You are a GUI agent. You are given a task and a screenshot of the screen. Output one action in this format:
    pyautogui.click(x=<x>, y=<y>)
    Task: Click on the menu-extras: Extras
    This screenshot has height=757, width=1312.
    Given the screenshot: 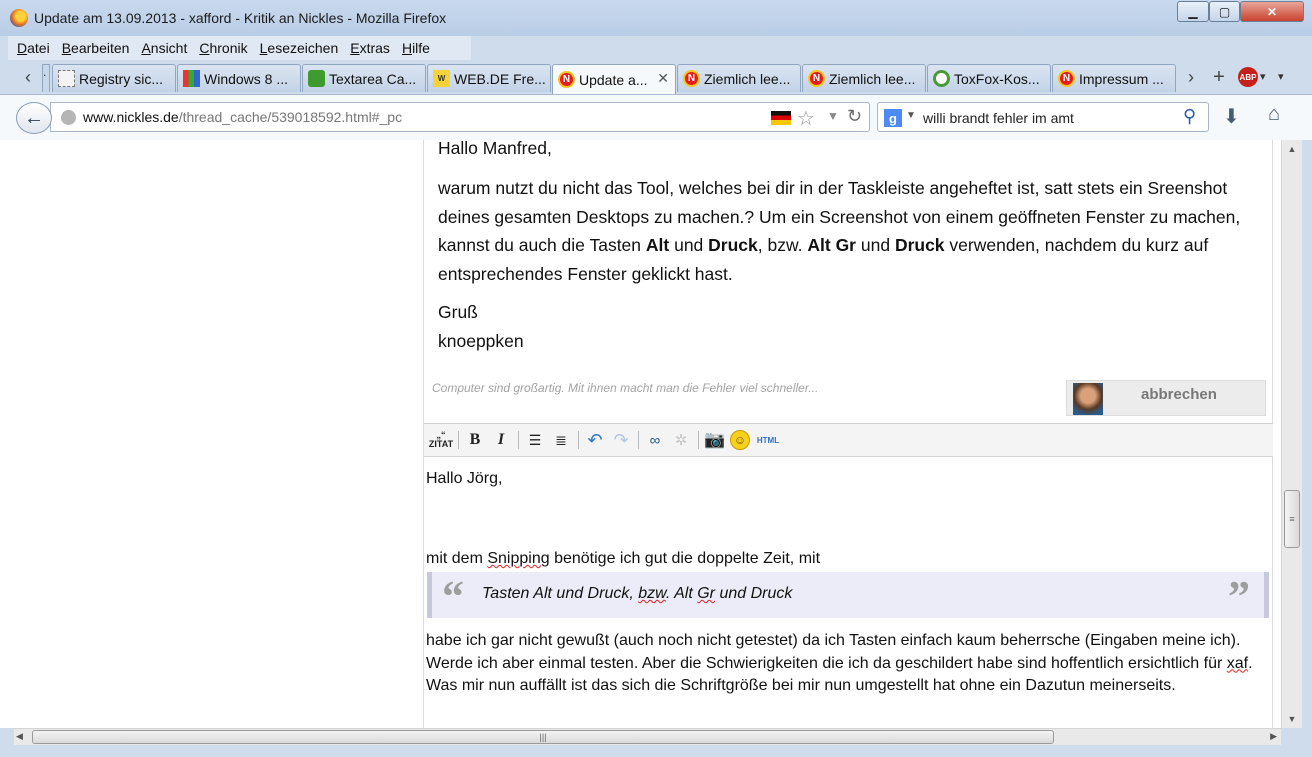 What is the action you would take?
    pyautogui.click(x=370, y=48)
    